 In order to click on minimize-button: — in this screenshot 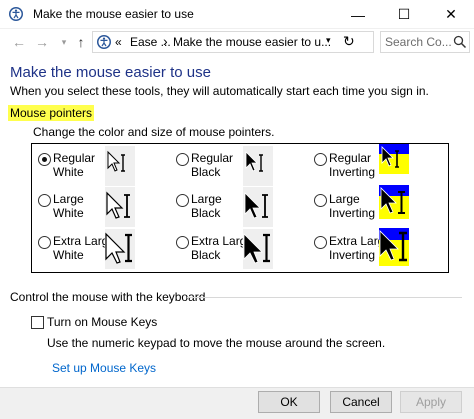, I will do `click(358, 14)`.